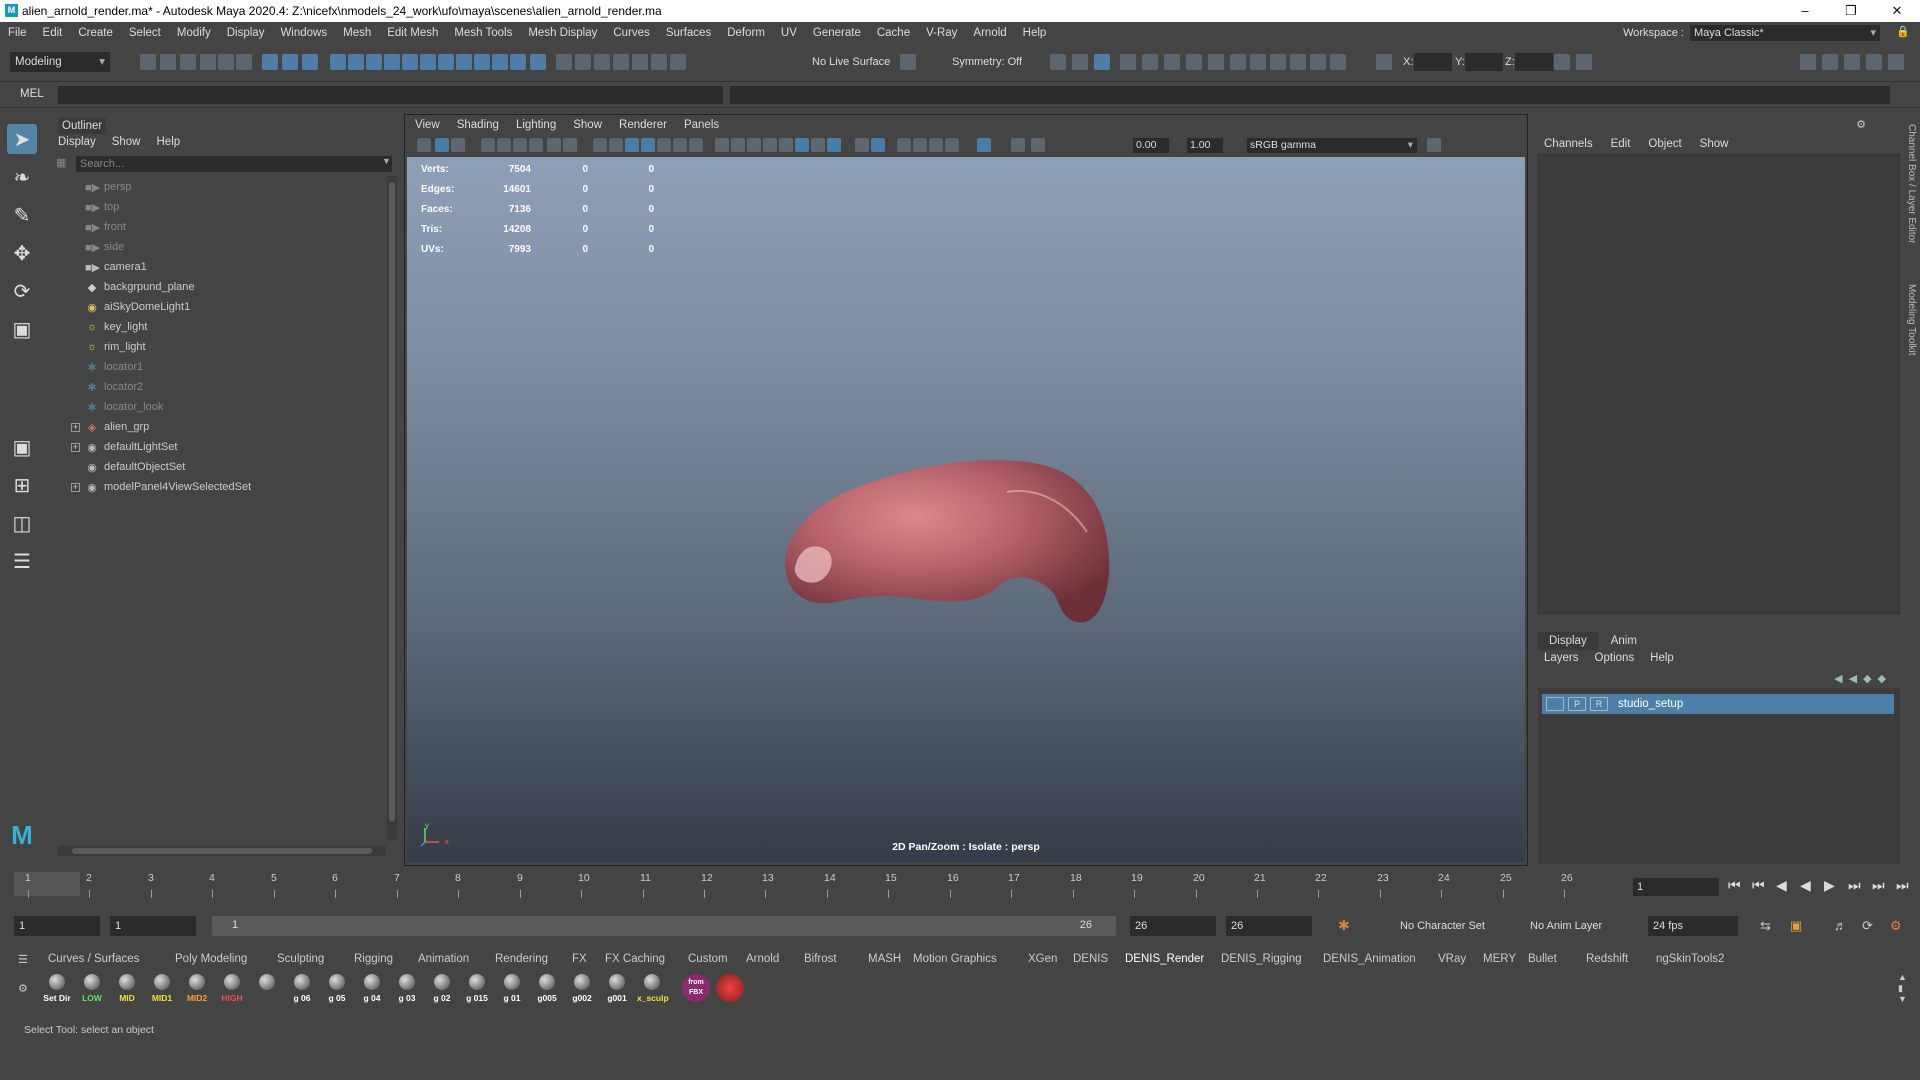 The image size is (1920, 1080). Describe the element at coordinates (746, 33) in the screenshot. I see `menu-deform: Deform` at that location.